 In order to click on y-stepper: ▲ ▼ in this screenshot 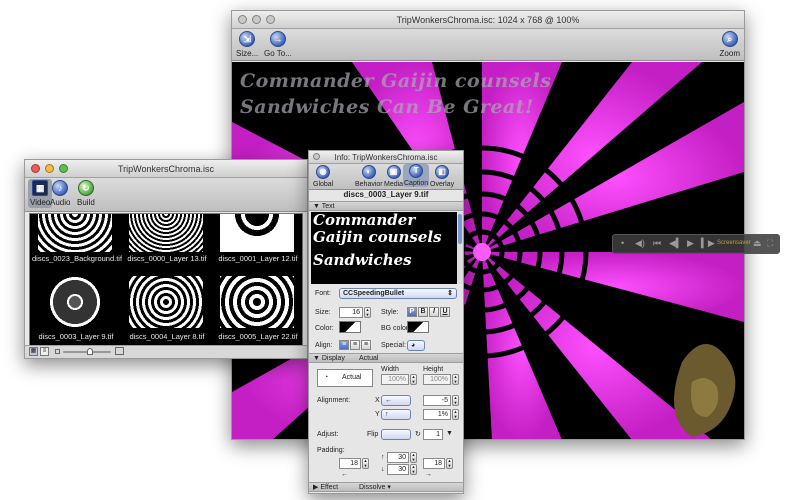, I will do `click(455, 414)`.